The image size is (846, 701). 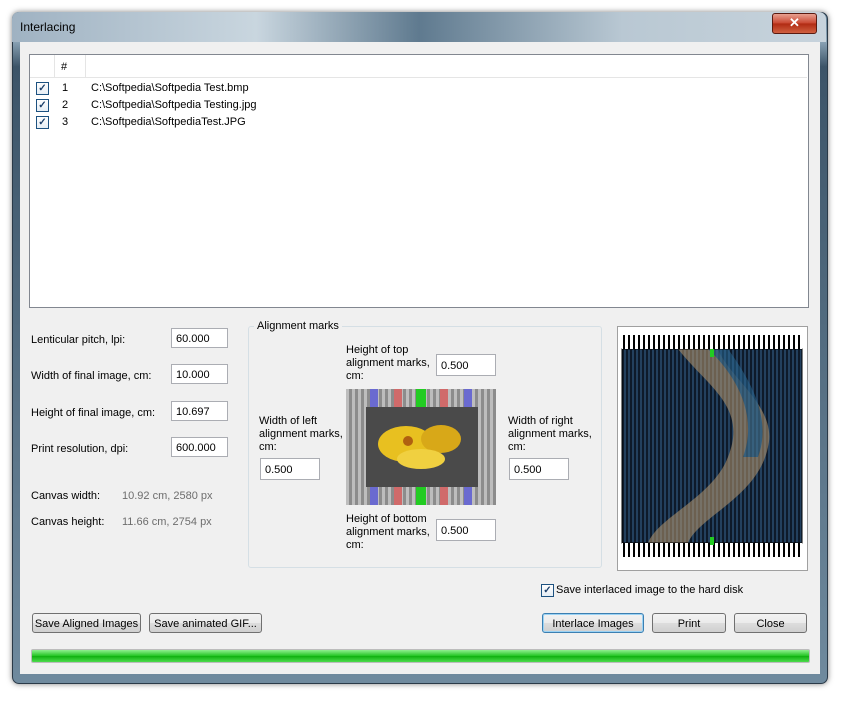 I want to click on canvas-width-value: 10.92 cm, 2580 px, so click(x=167, y=496).